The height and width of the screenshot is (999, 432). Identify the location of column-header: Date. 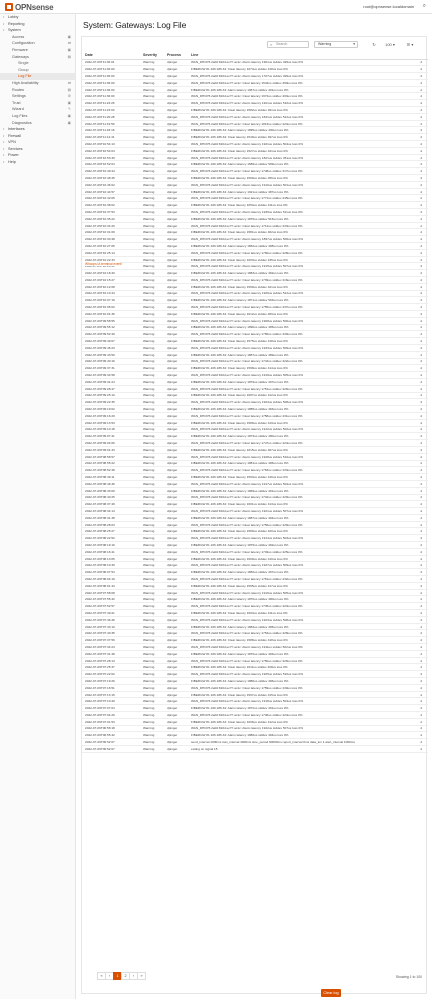
(111, 56).